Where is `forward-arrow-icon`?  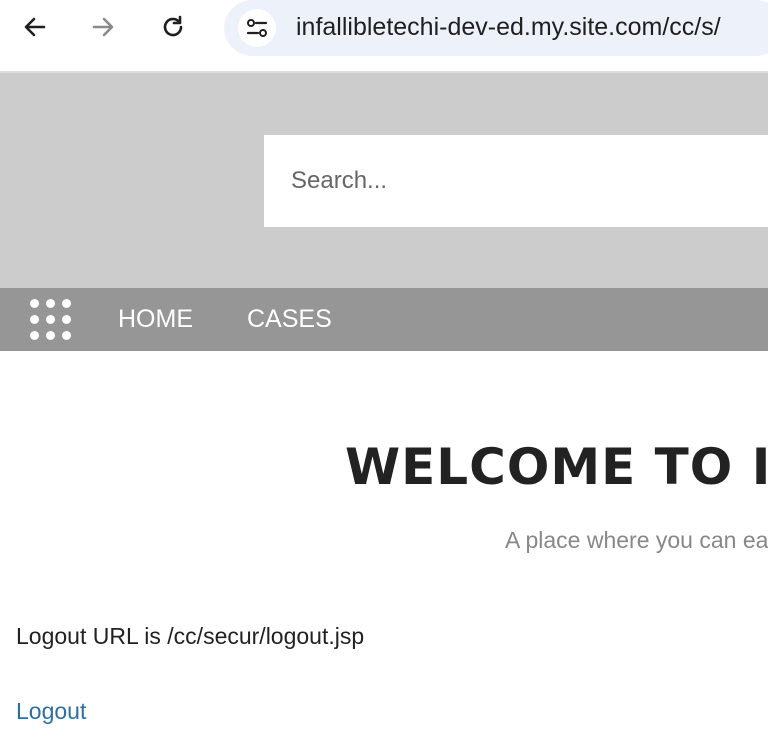 forward-arrow-icon is located at coordinates (103, 27).